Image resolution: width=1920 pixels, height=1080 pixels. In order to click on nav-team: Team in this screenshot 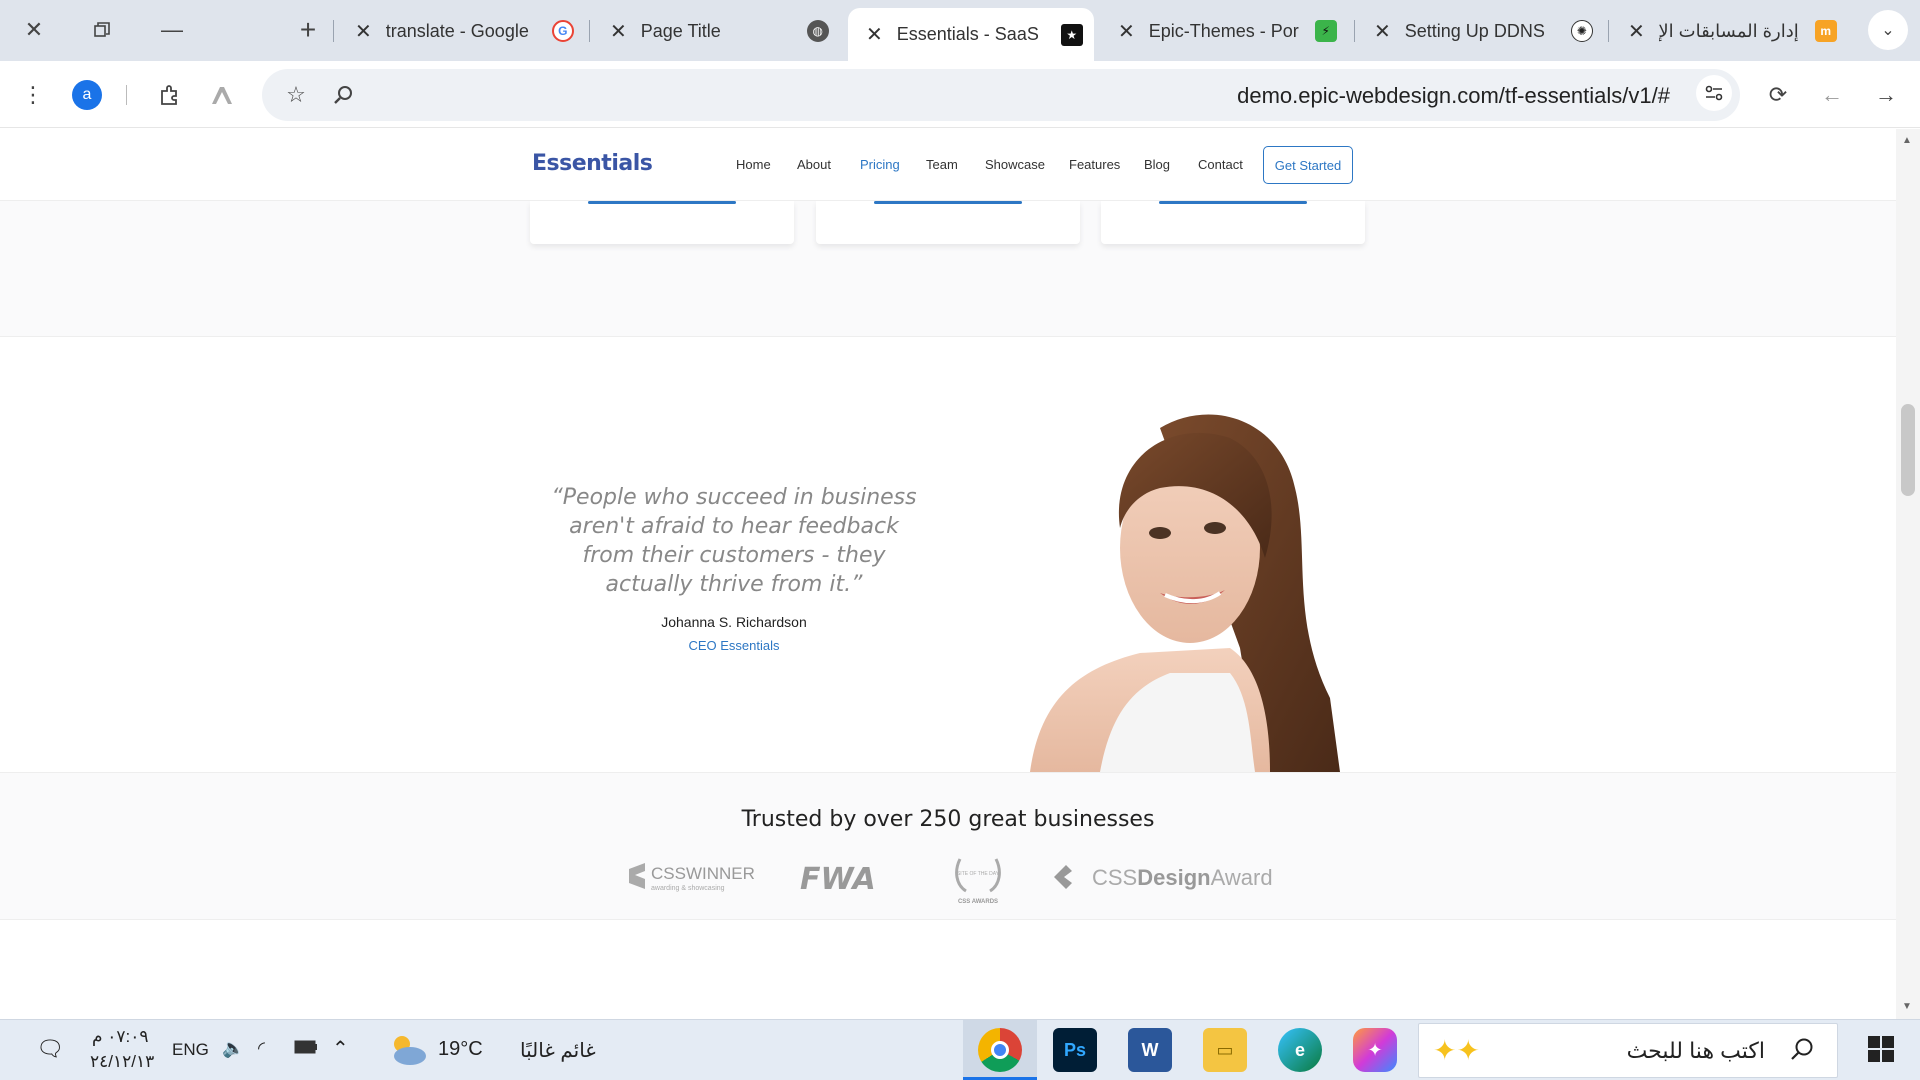, I will do `click(942, 164)`.